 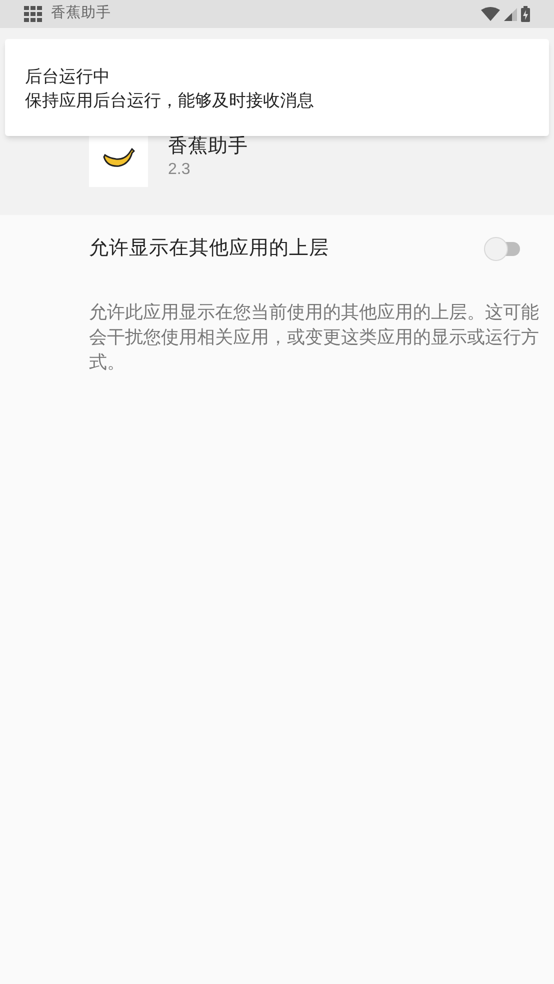 I want to click on banana-icon, so click(x=118, y=157).